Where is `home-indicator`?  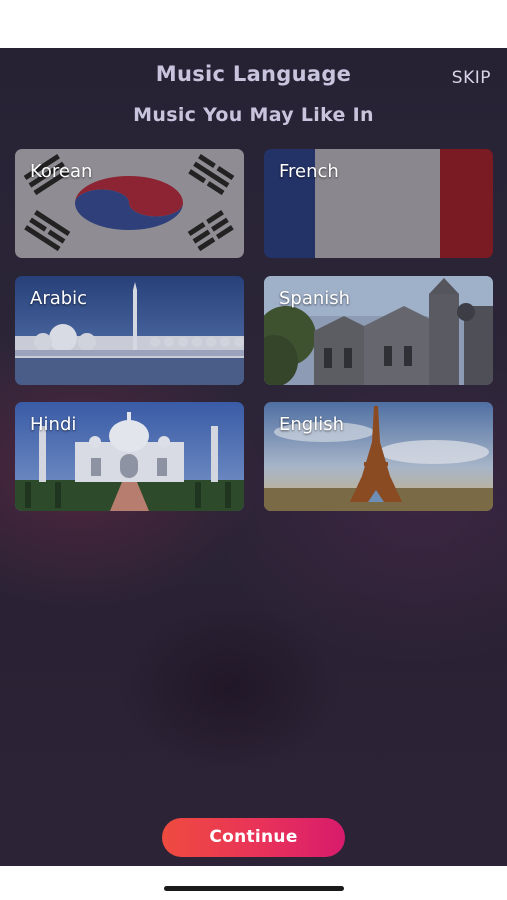
home-indicator is located at coordinates (254, 888).